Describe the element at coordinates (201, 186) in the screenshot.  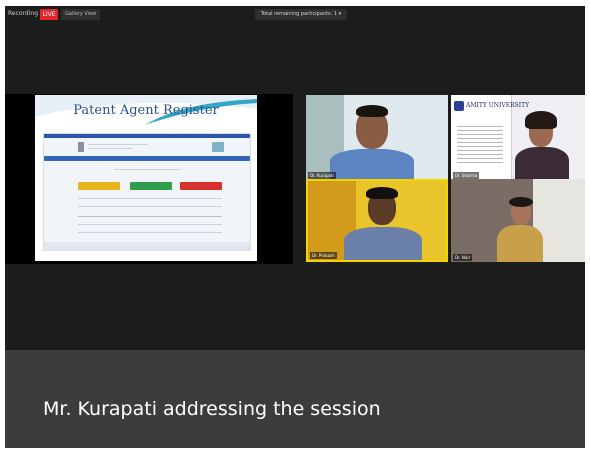
I see `search-option-red` at that location.